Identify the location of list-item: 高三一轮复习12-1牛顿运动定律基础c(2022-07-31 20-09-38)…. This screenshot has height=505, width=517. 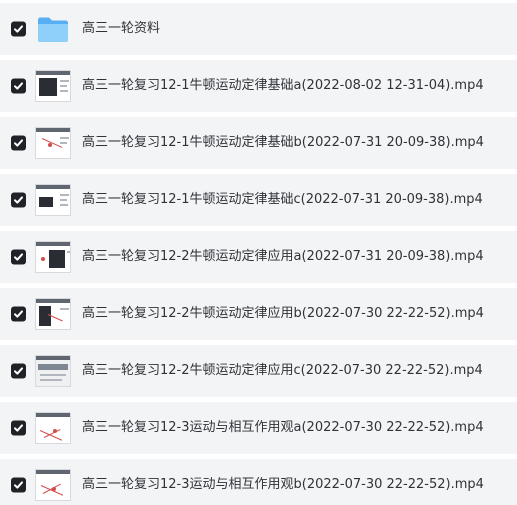
(258, 200).